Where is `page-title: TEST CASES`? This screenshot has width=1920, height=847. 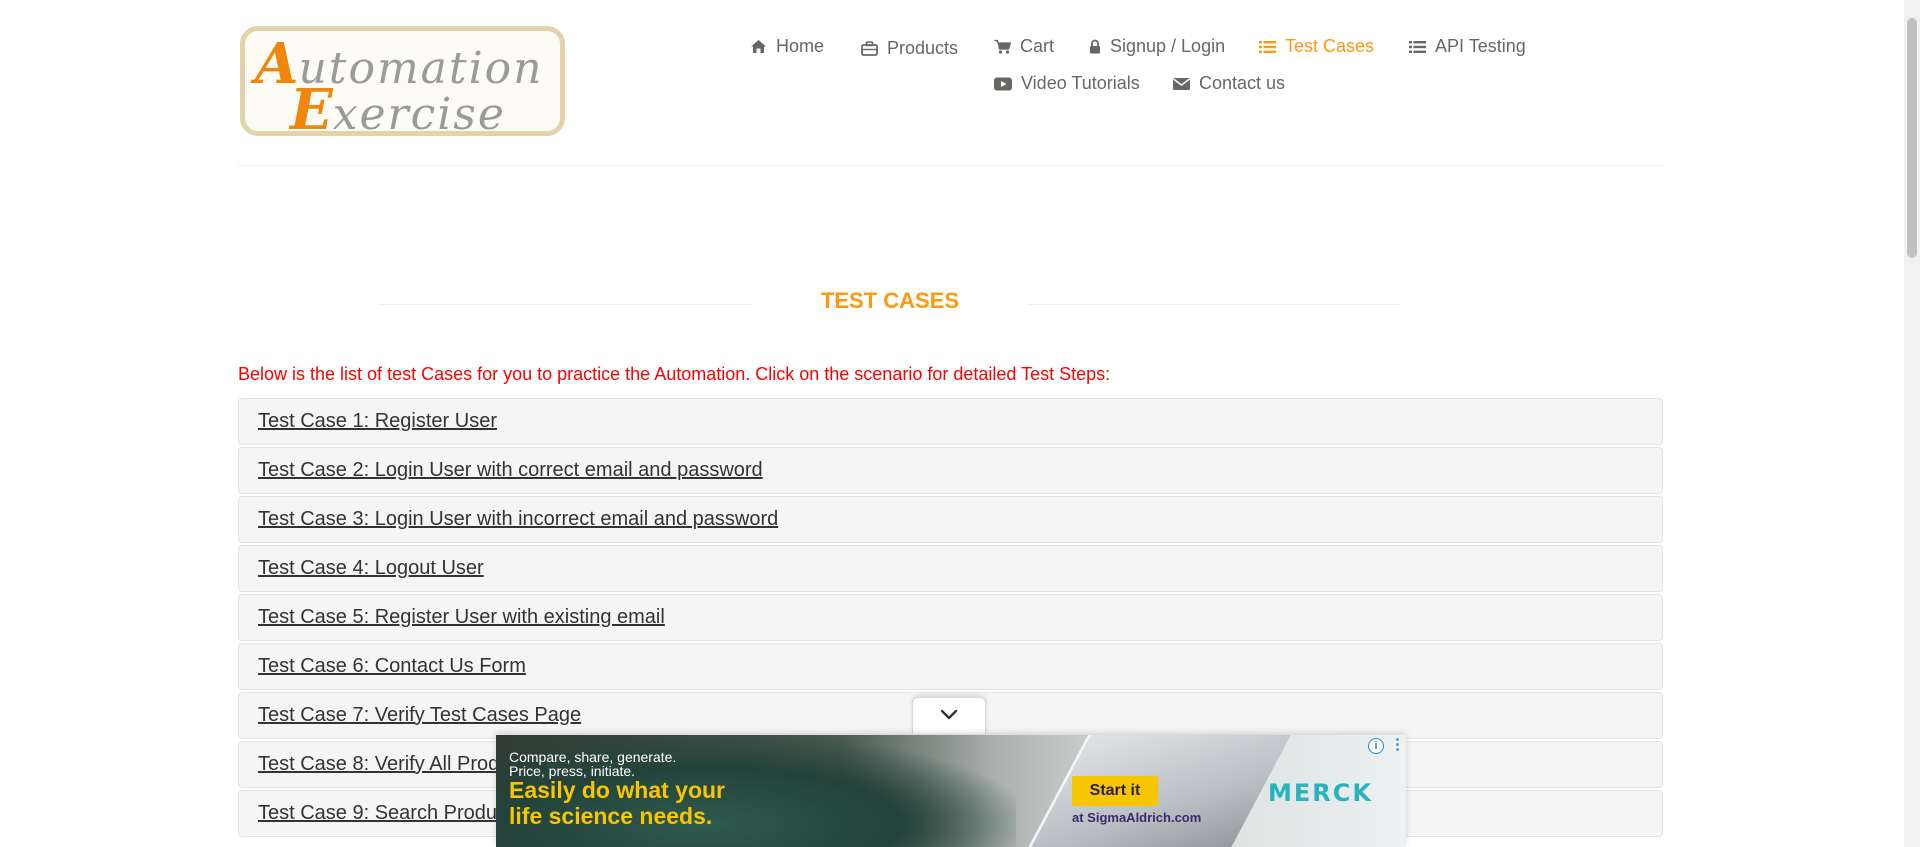 page-title: TEST CASES is located at coordinates (890, 300).